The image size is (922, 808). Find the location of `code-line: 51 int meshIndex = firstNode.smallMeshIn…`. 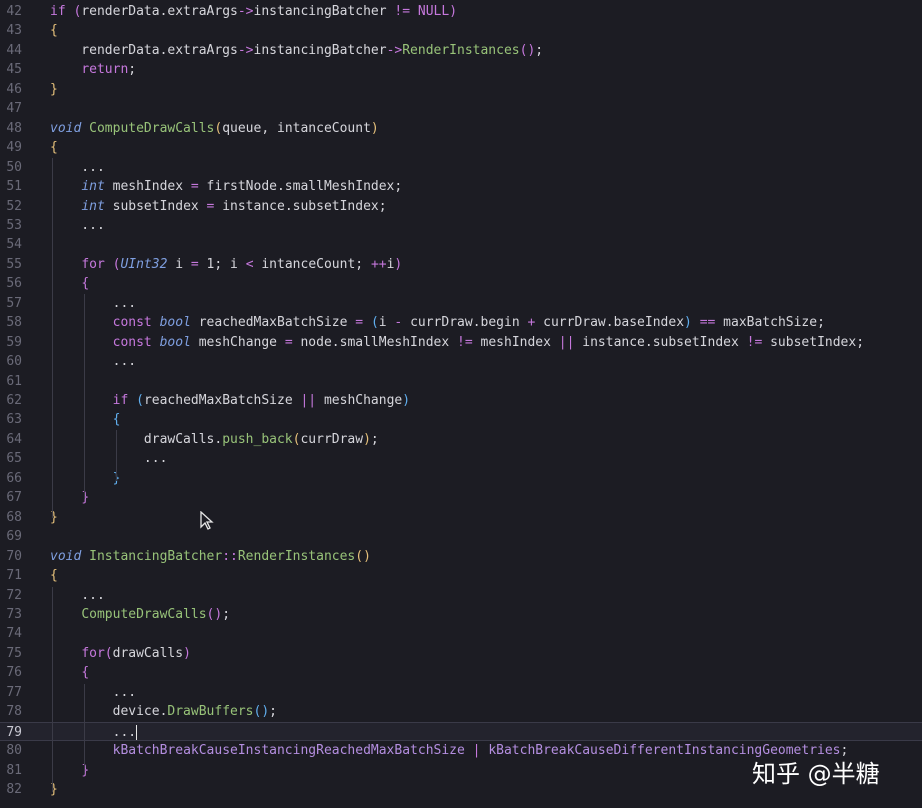

code-line: 51 int meshIndex = firstNode.smallMeshIn… is located at coordinates (461, 187).